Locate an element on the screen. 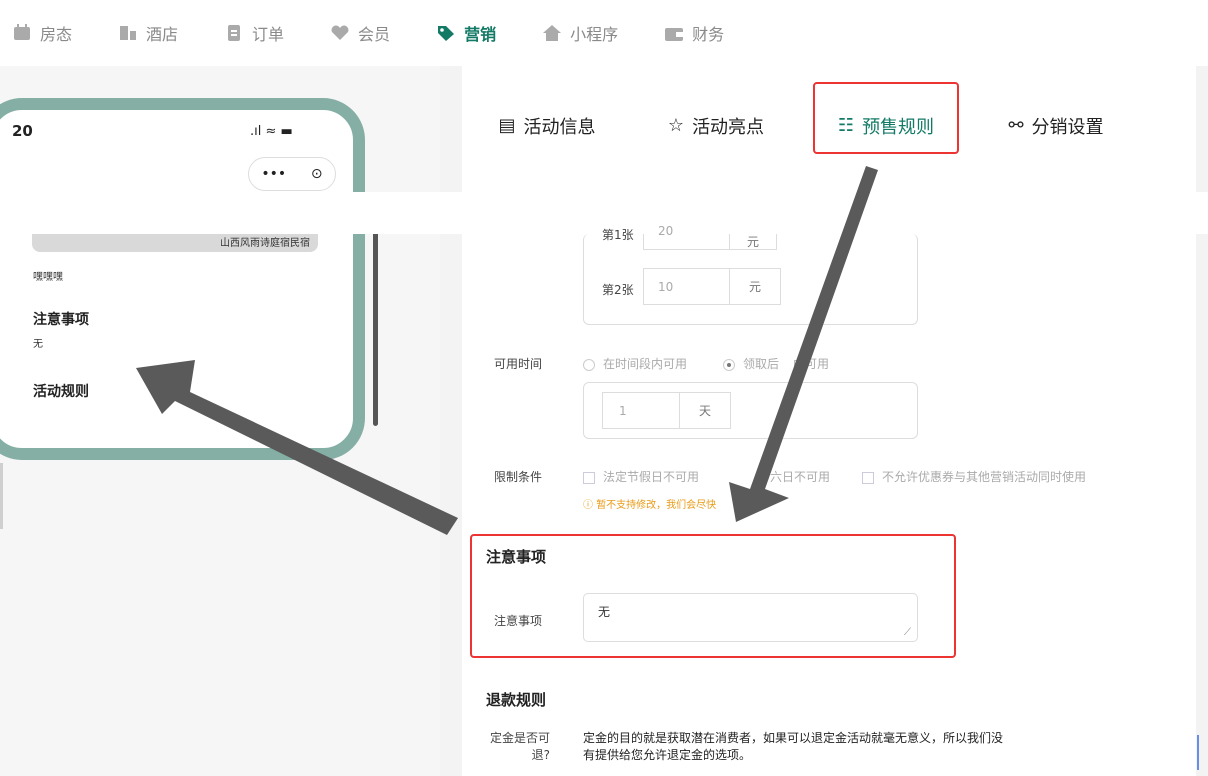 This screenshot has width=1208, height=776. nav-label-order: 订单 is located at coordinates (268, 34).